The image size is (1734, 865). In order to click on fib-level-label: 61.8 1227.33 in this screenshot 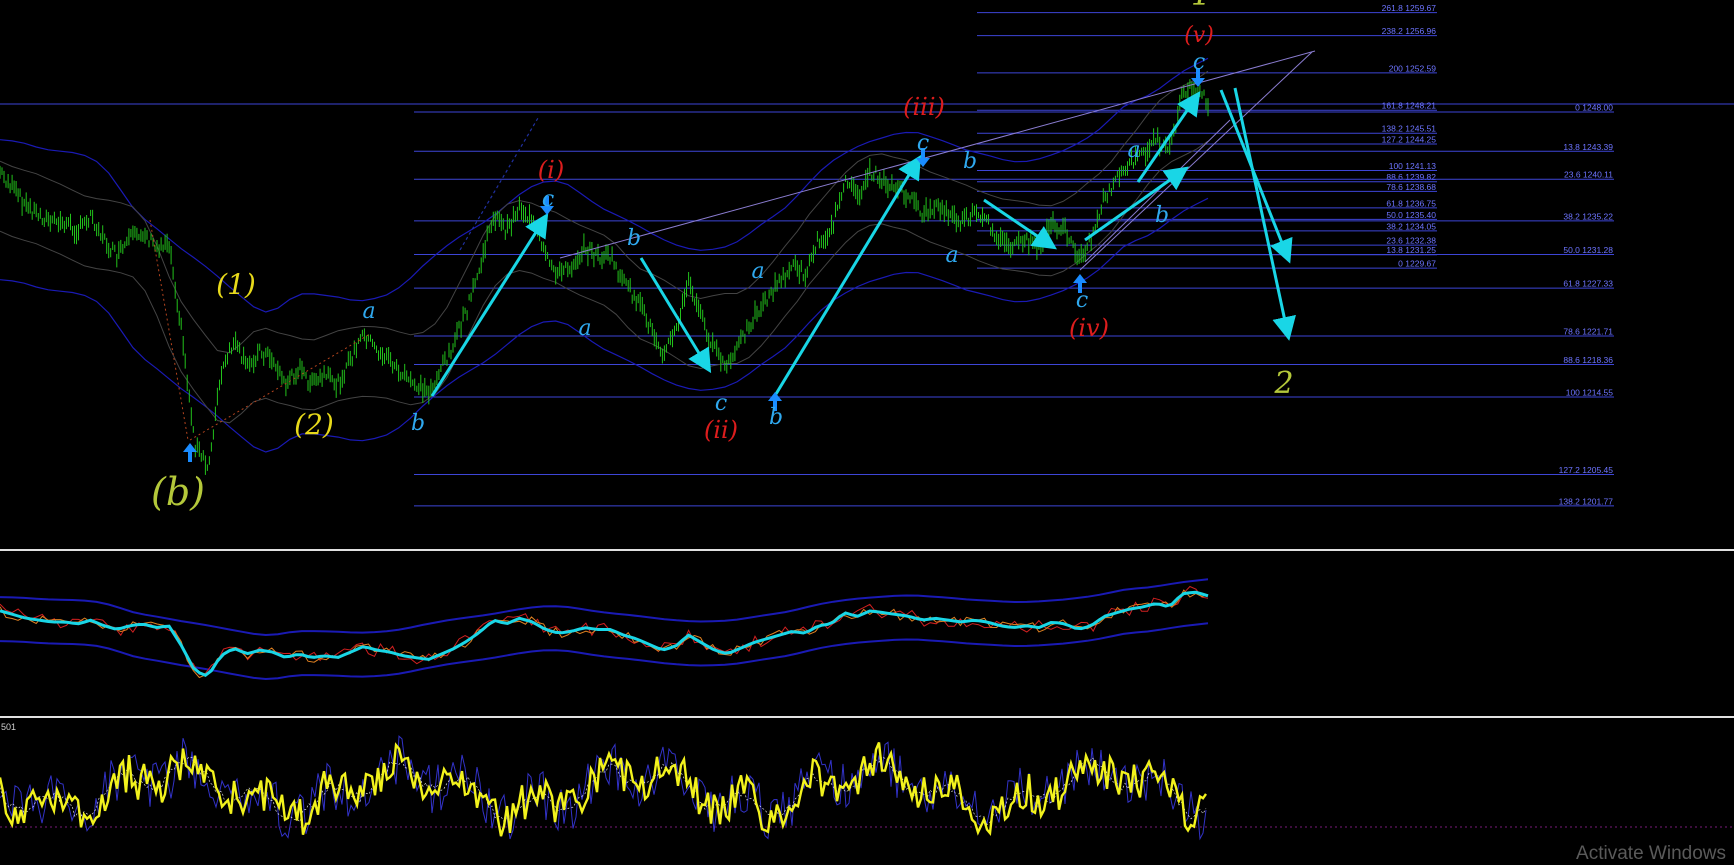, I will do `click(1588, 284)`.